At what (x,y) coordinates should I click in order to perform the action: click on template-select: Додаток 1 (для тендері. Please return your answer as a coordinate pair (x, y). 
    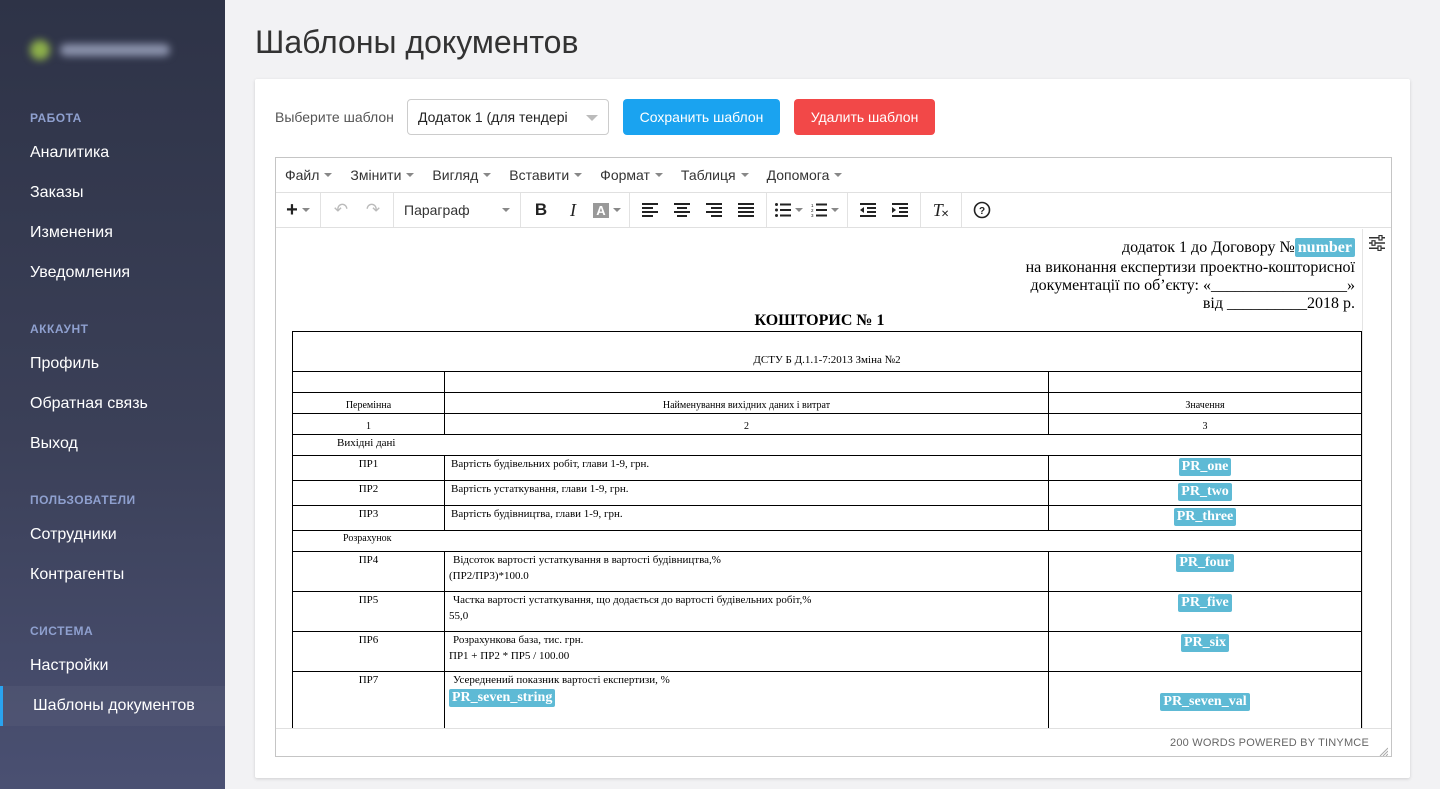
    Looking at the image, I should click on (508, 117).